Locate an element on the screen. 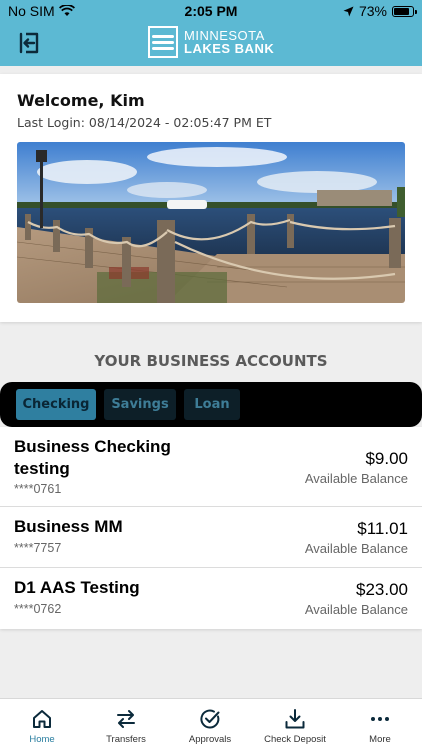 This screenshot has height=750, width=422. status-right: 73% is located at coordinates (380, 11).